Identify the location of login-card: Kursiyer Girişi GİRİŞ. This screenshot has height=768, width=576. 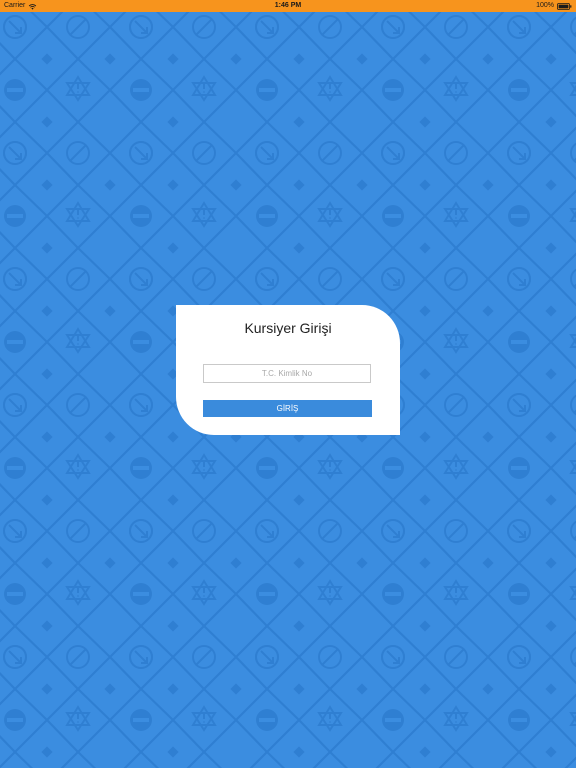
(288, 370).